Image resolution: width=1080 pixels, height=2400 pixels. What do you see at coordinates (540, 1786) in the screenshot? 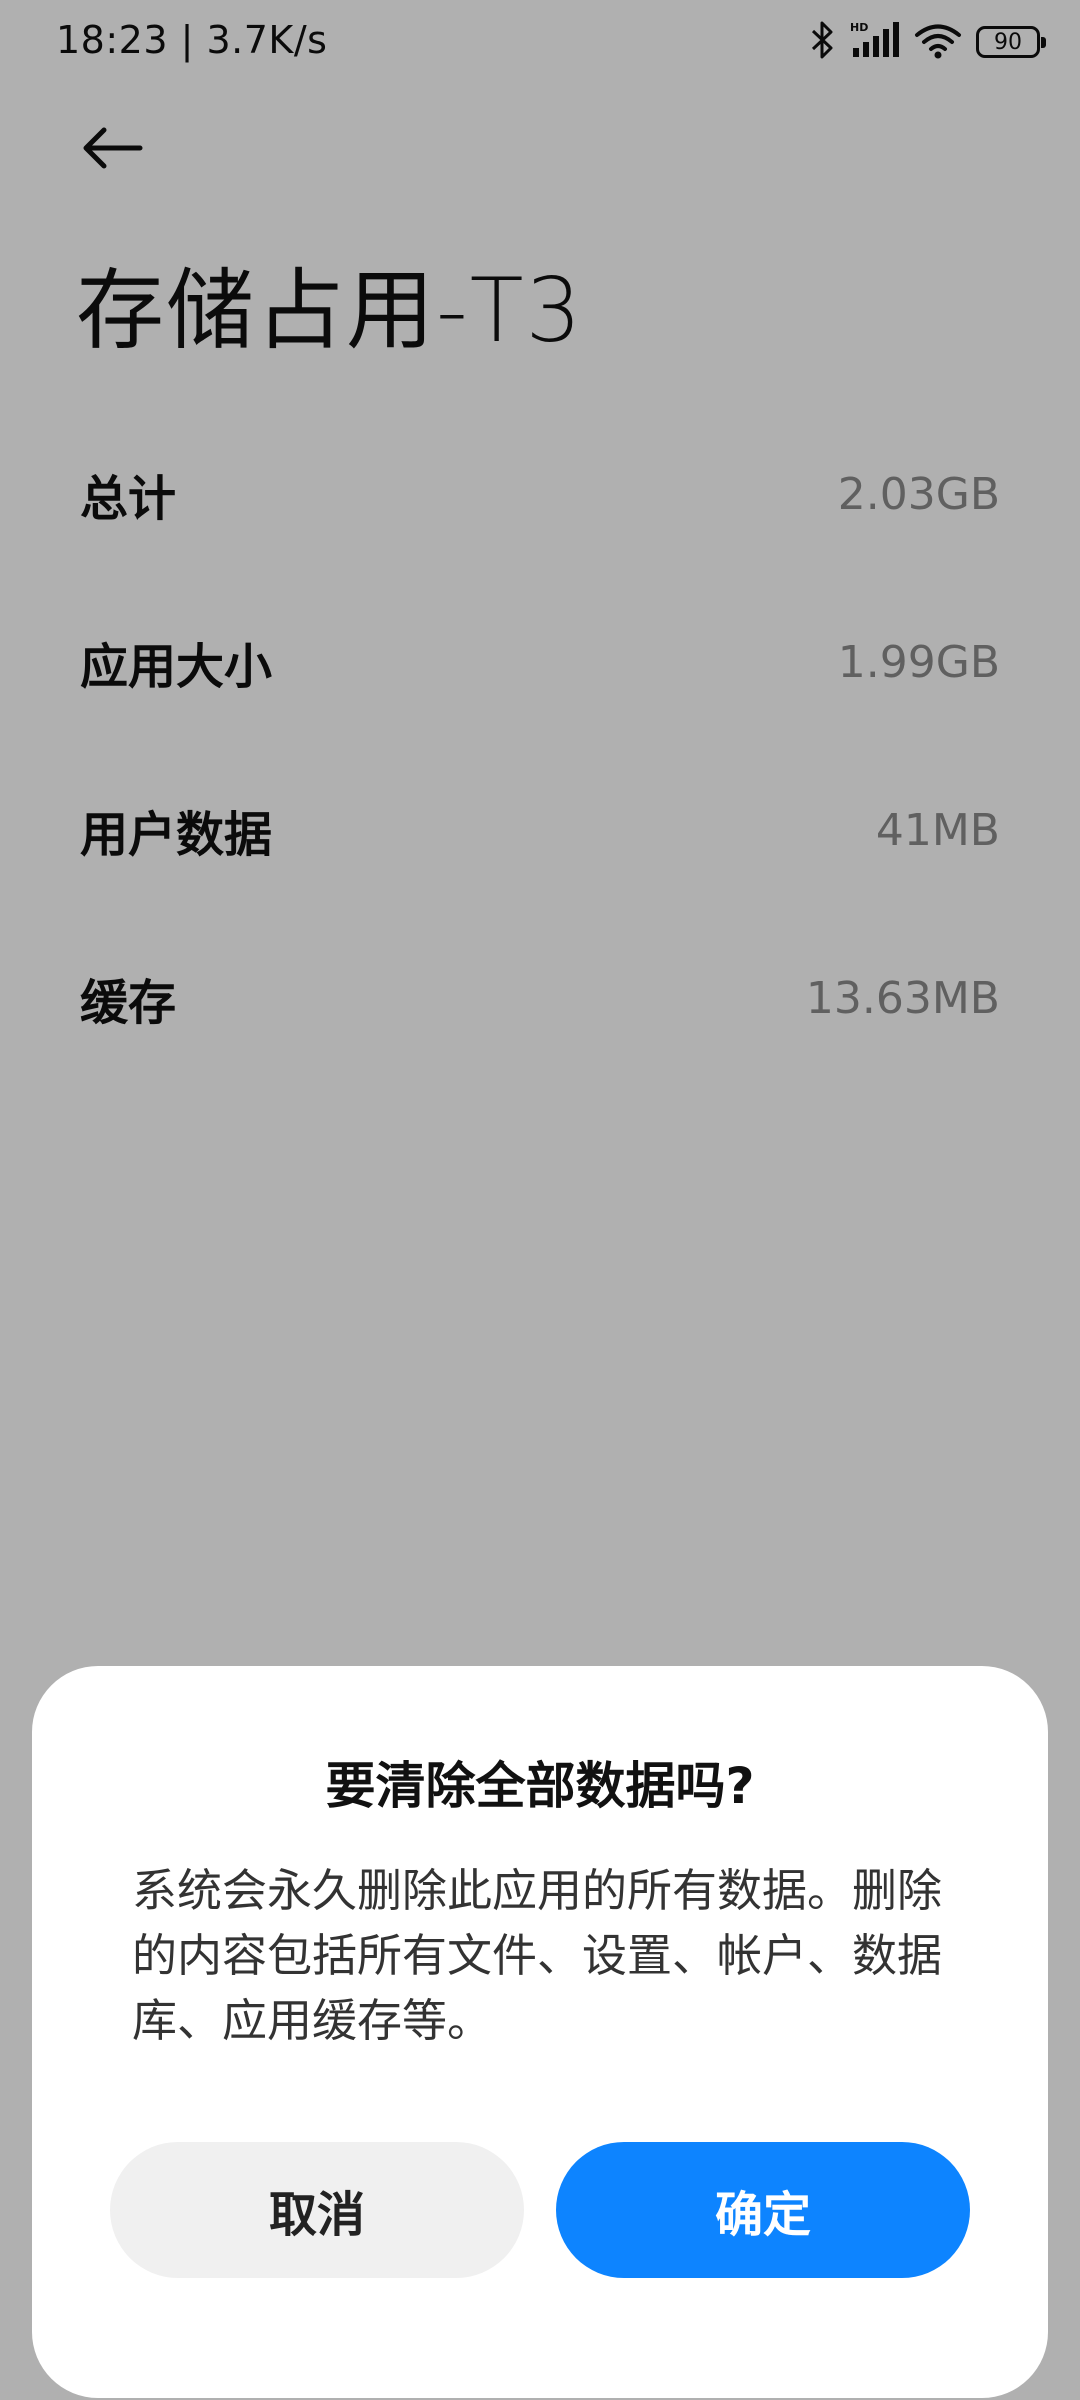
I see `dialog-title: 要清除全部数据吗?` at bounding box center [540, 1786].